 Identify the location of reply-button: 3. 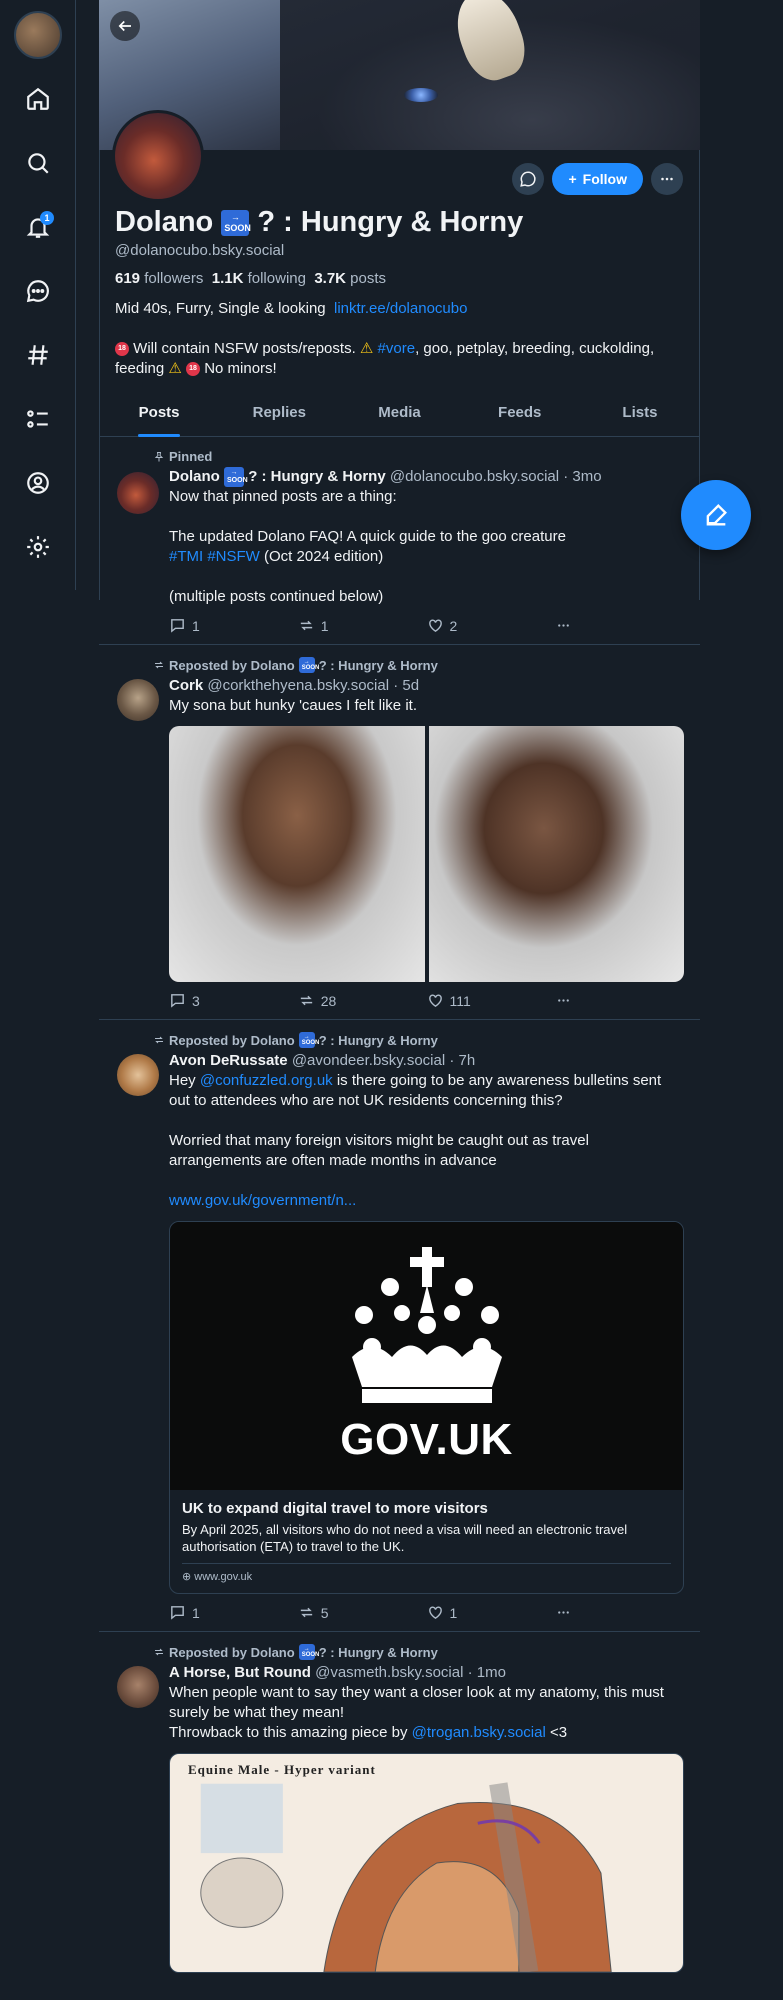
(233, 1000).